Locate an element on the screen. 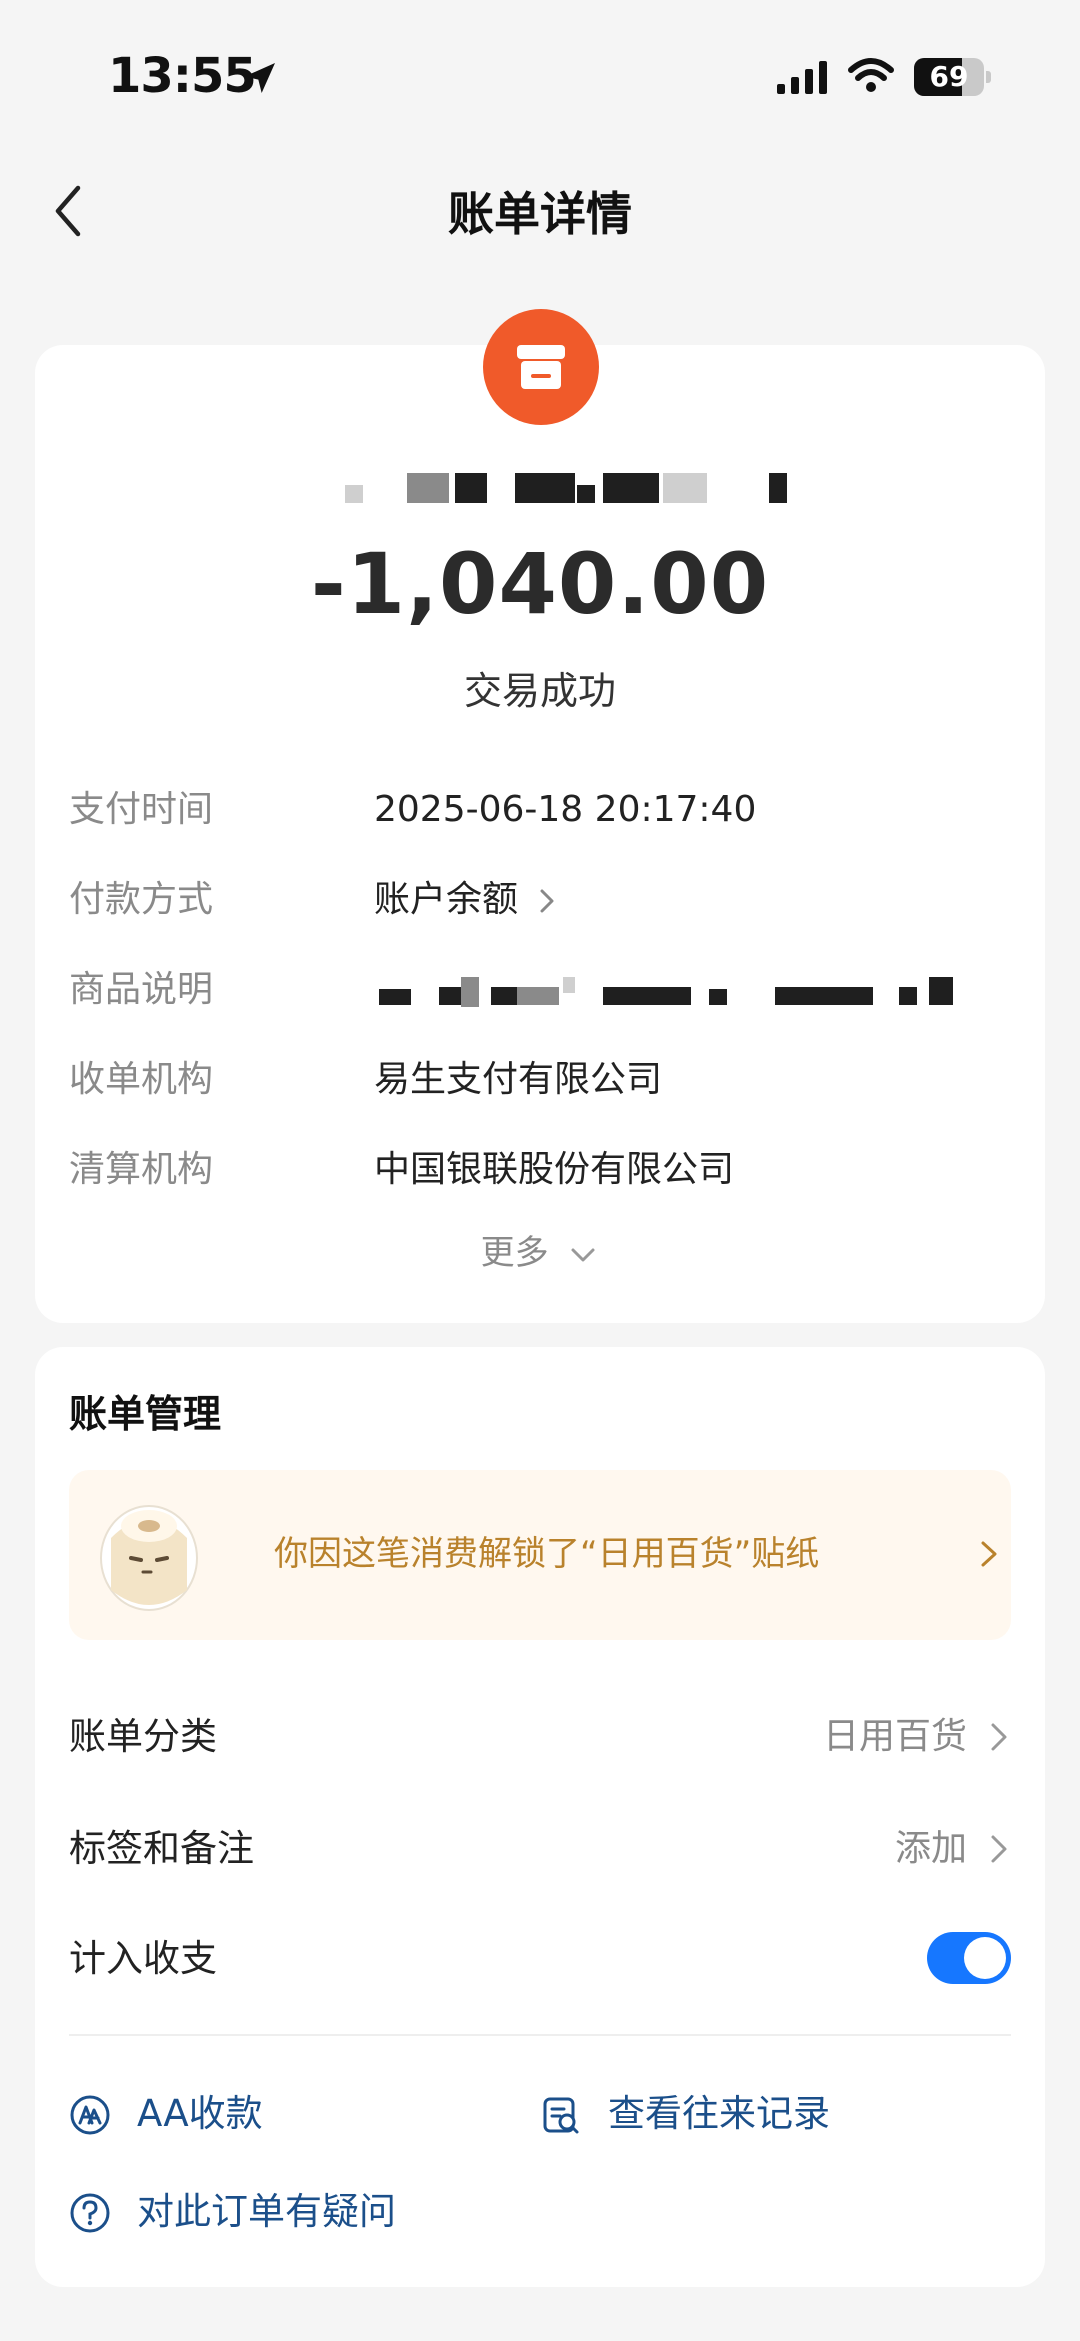  detail-label: 清算机构 is located at coordinates (141, 1169).